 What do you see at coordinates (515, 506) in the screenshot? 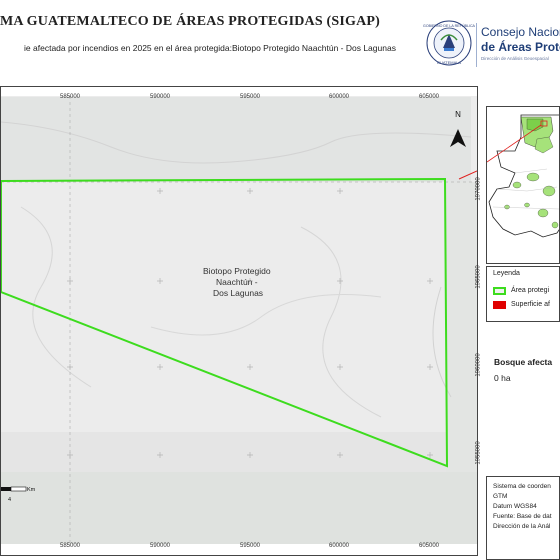
I see `info-line: Datum WGS84` at bounding box center [515, 506].